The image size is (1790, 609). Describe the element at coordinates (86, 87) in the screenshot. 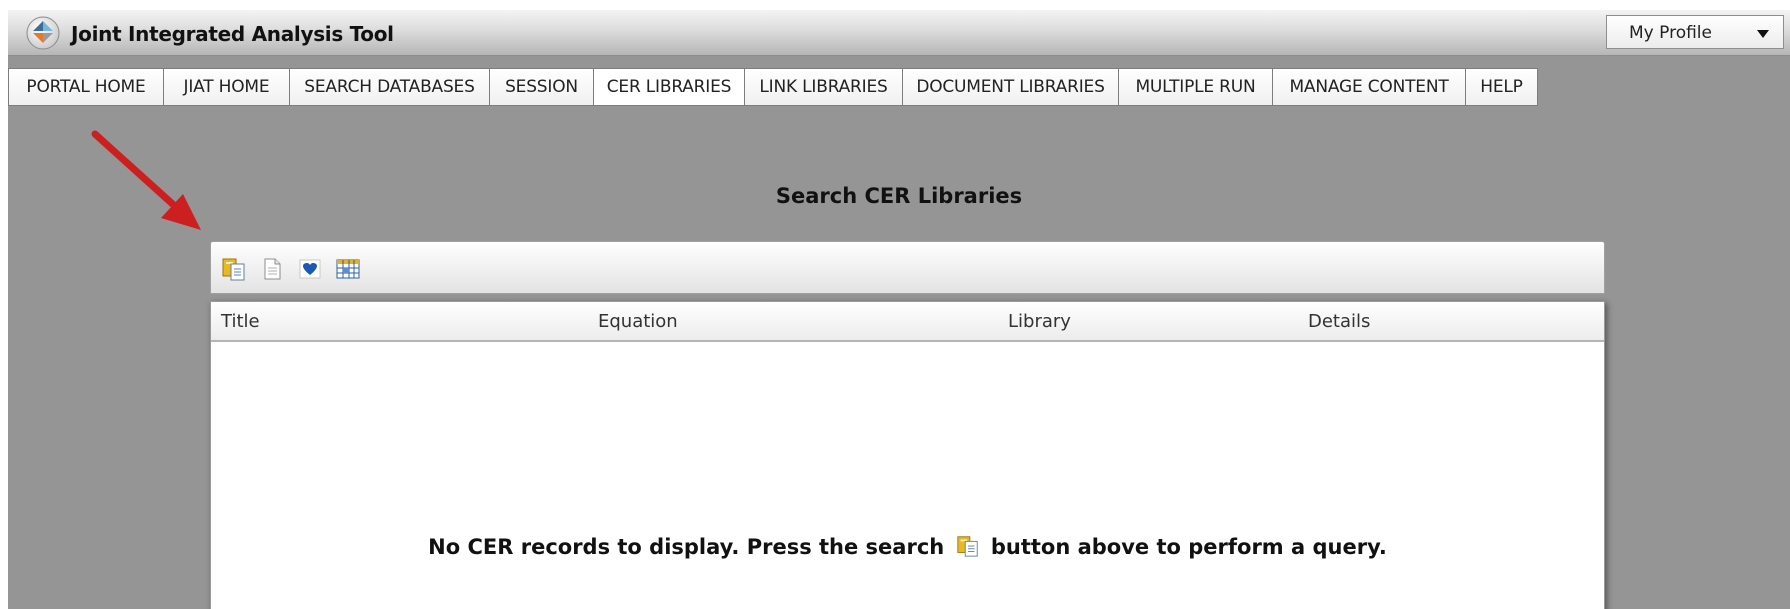

I see `nav-portal-home: PORTAL HOME` at that location.